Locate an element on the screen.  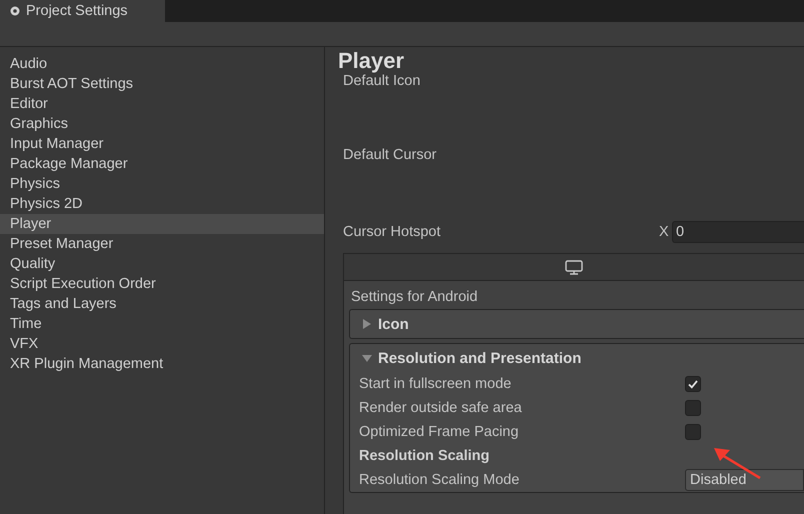
setting-label: Render outside safe area is located at coordinates (441, 408).